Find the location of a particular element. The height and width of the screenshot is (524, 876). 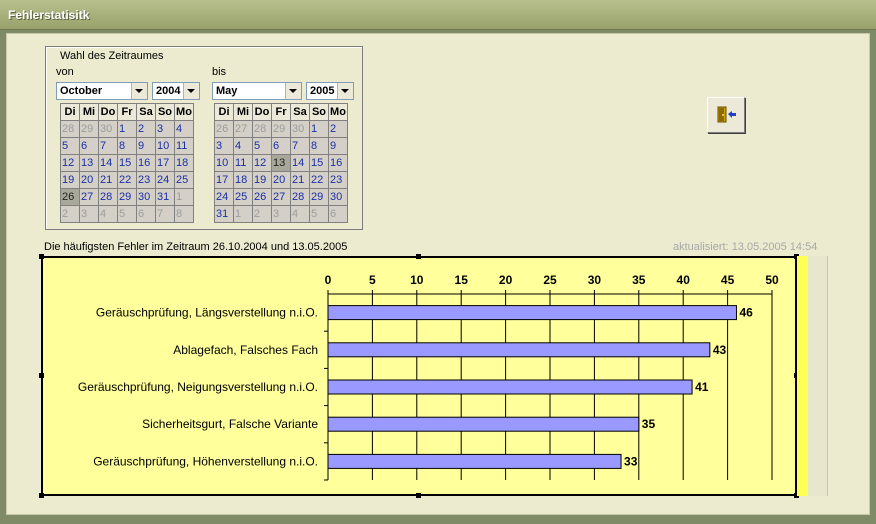

to-year-dropdown-button is located at coordinates (345, 91).